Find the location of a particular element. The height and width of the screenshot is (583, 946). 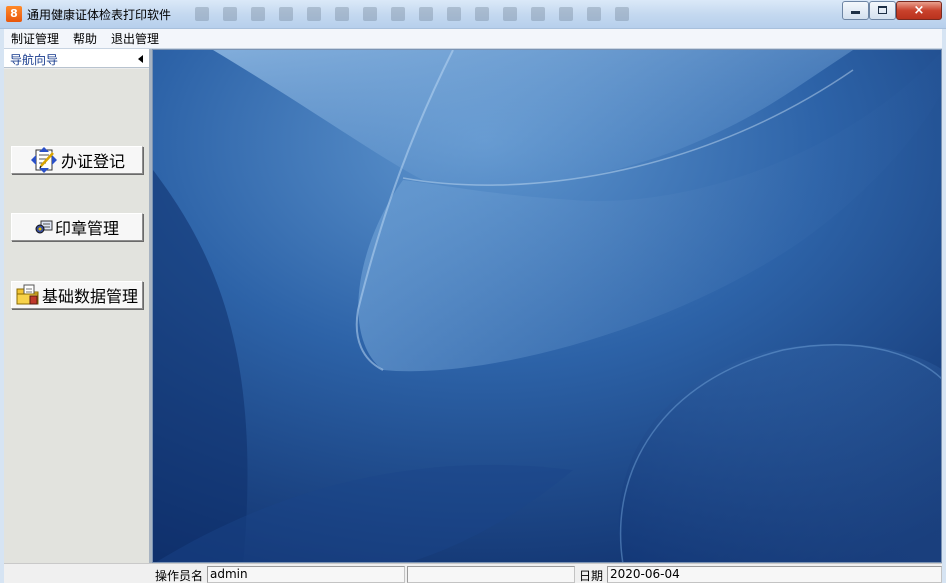

maximize-button is located at coordinates (882, 10).